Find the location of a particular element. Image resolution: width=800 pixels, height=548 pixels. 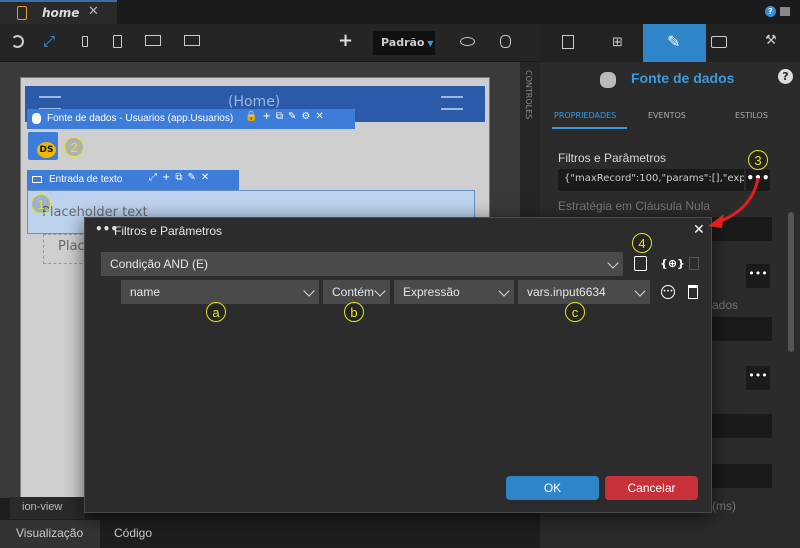

cancel-label: Cancelar is located at coordinates (651, 488).